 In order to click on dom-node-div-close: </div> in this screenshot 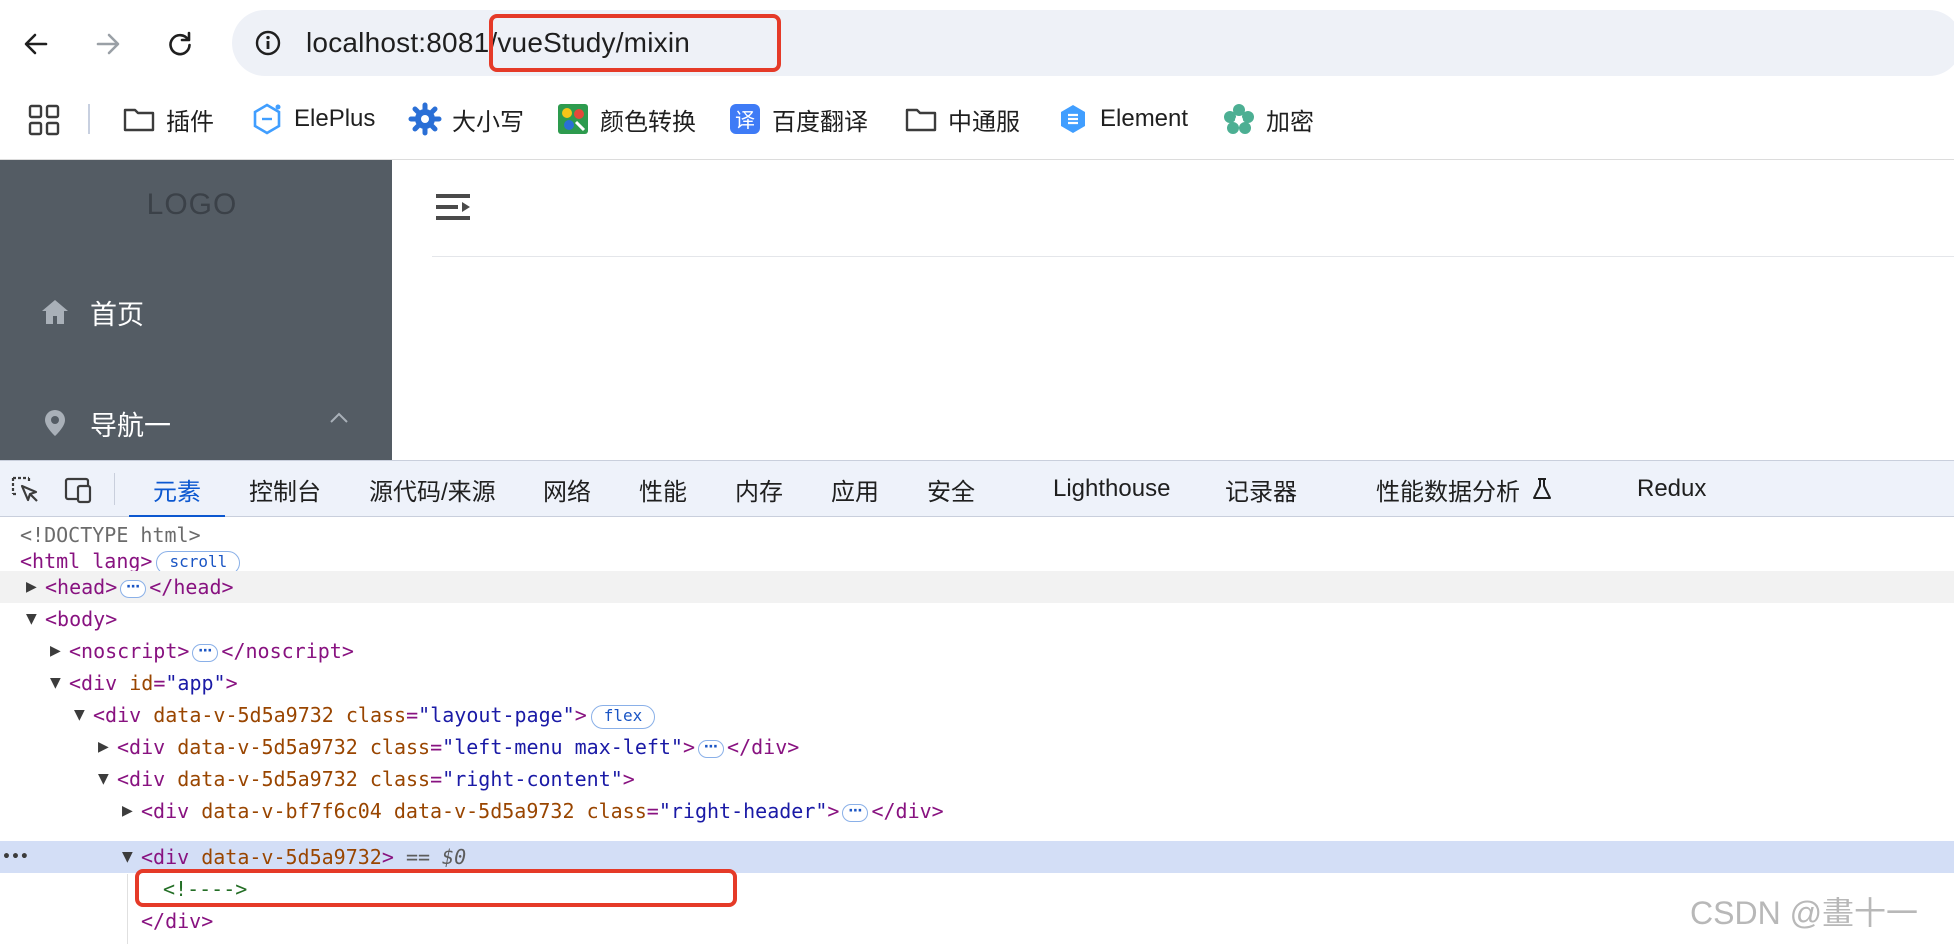, I will do `click(977, 921)`.